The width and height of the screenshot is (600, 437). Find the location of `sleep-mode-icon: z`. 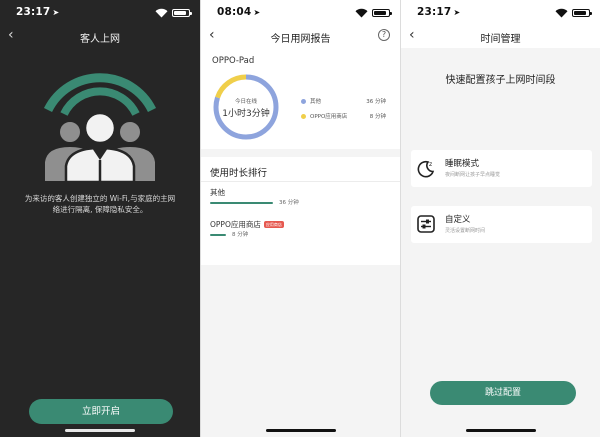

sleep-mode-icon: z is located at coordinates (426, 169).